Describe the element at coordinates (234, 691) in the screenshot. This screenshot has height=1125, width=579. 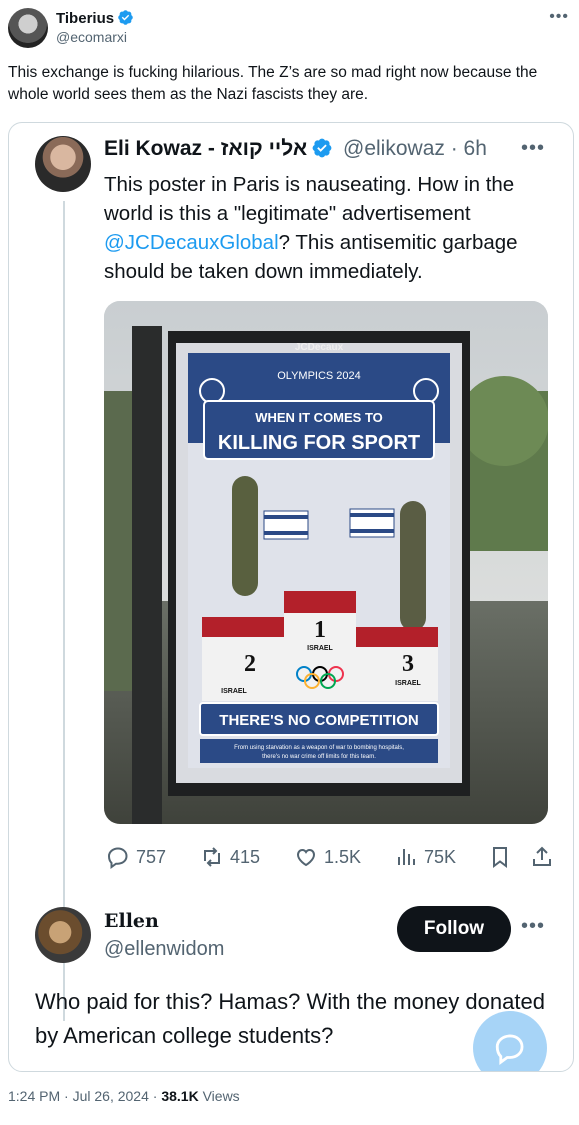
I see `podium-second-country: ISRAEL` at that location.